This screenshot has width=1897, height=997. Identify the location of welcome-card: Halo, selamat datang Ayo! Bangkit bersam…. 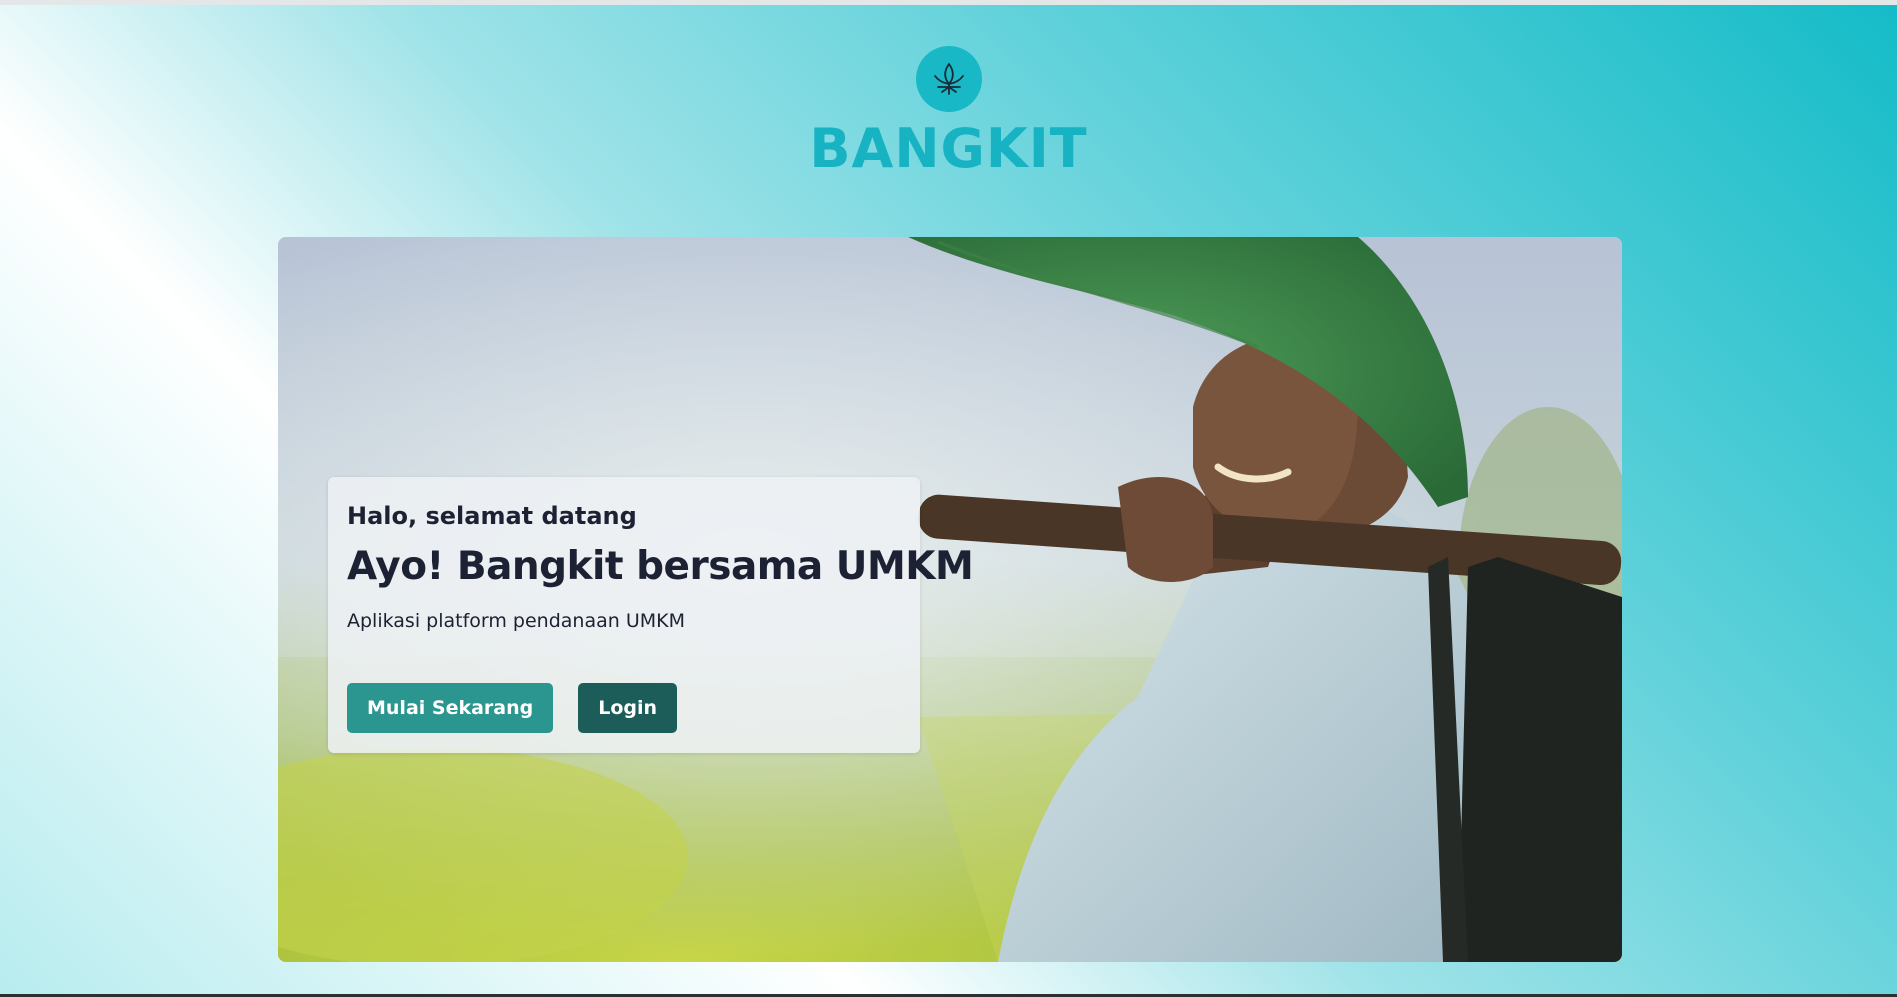
(651, 615).